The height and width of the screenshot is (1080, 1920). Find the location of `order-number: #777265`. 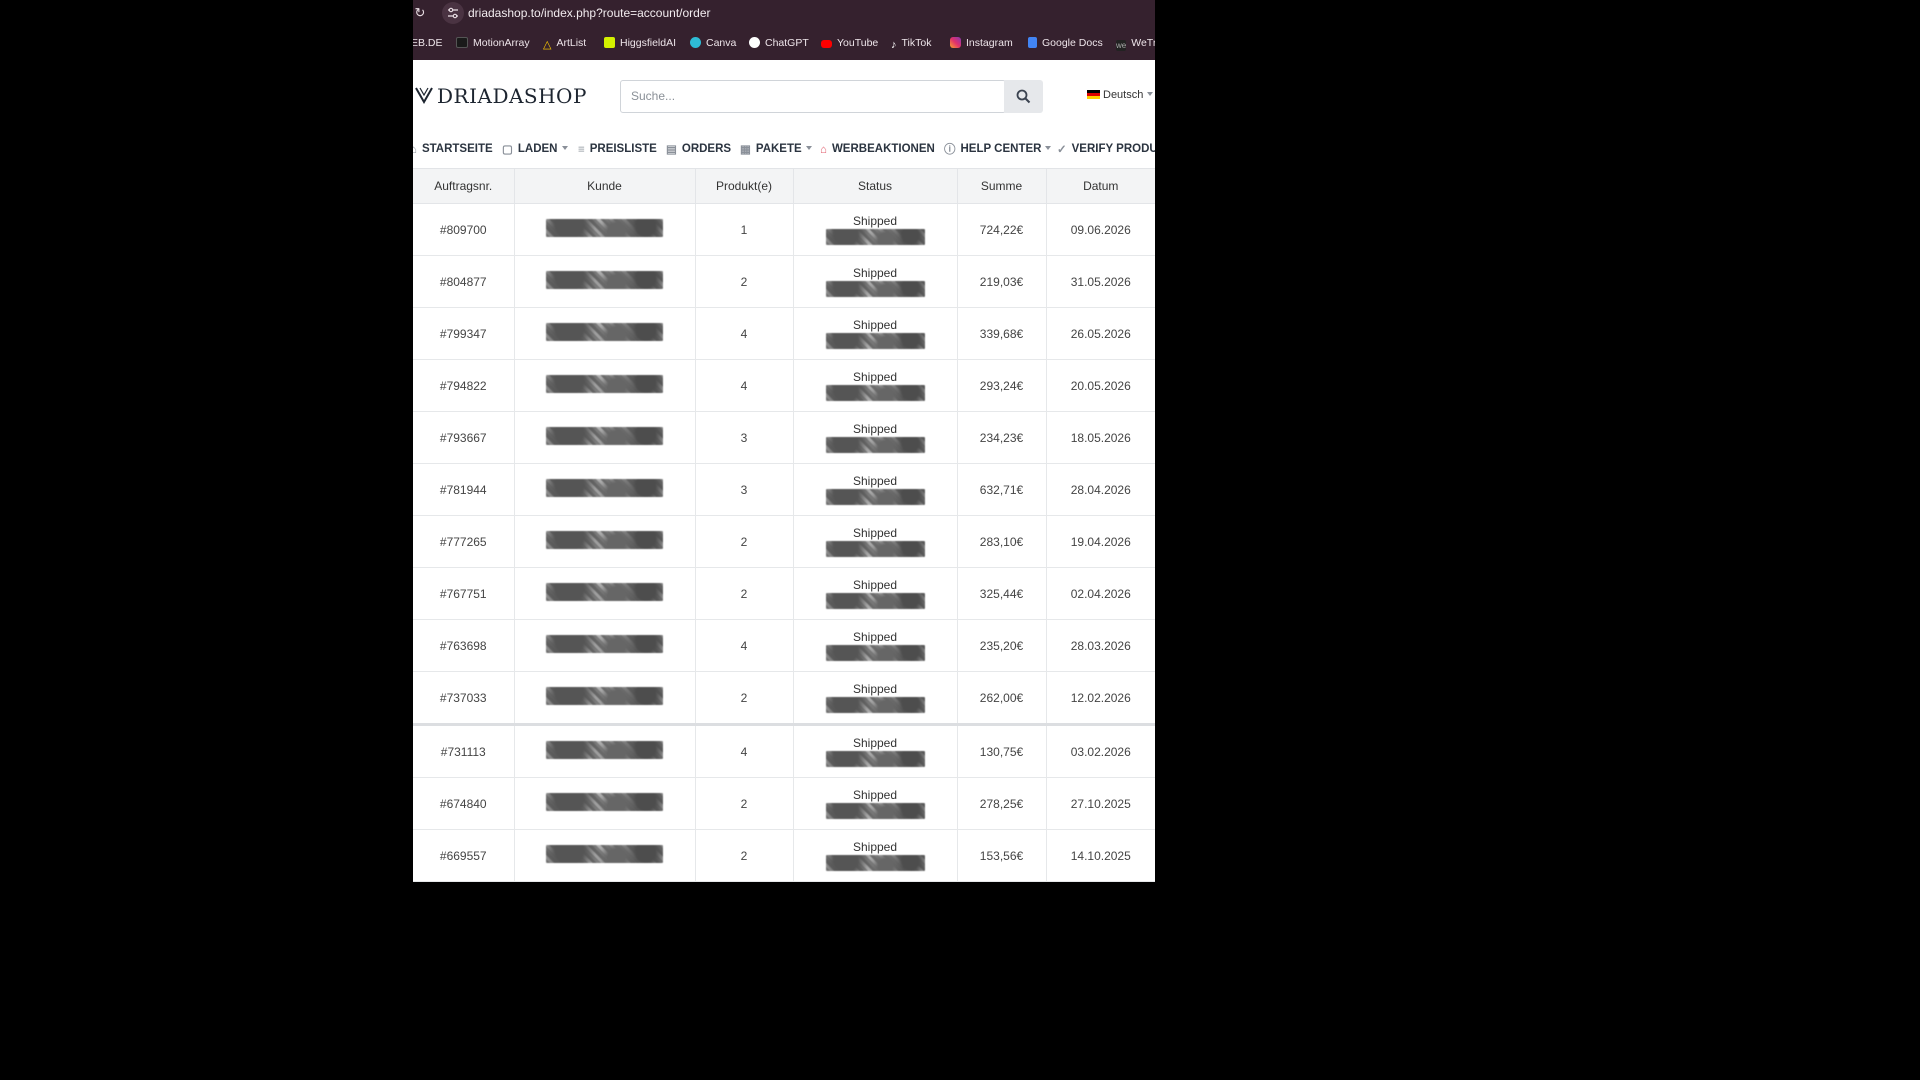

order-number: #777265 is located at coordinates (464, 541).